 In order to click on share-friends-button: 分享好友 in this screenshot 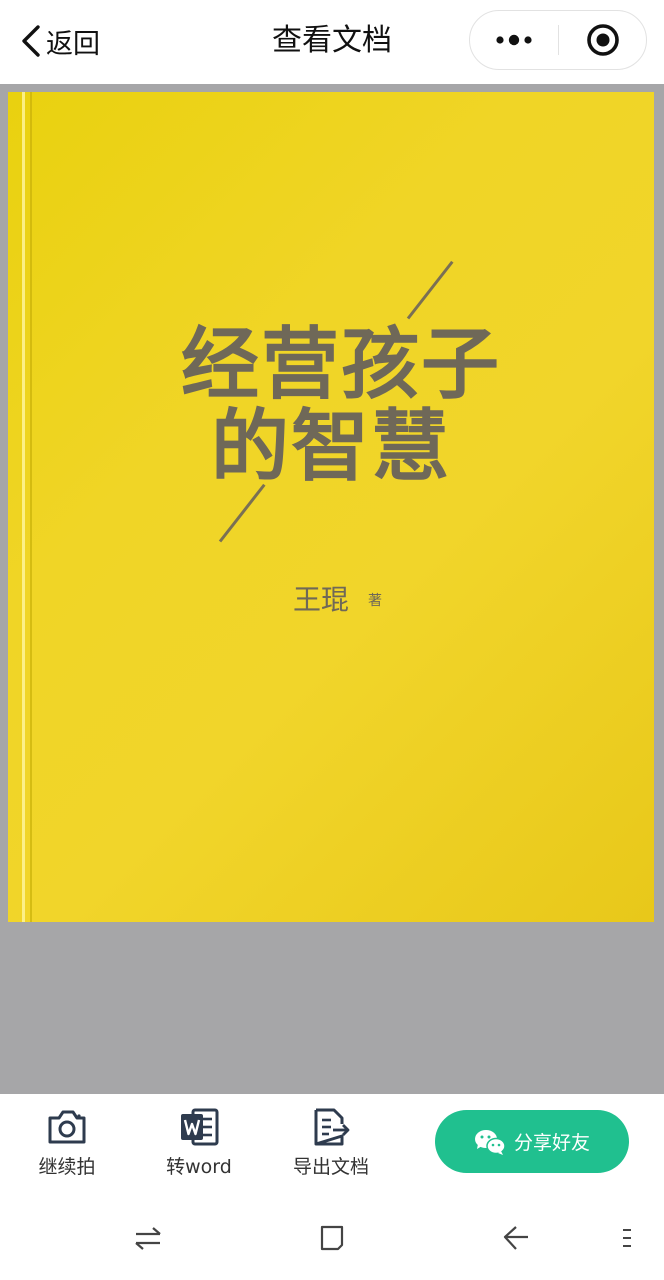, I will do `click(532, 1141)`.